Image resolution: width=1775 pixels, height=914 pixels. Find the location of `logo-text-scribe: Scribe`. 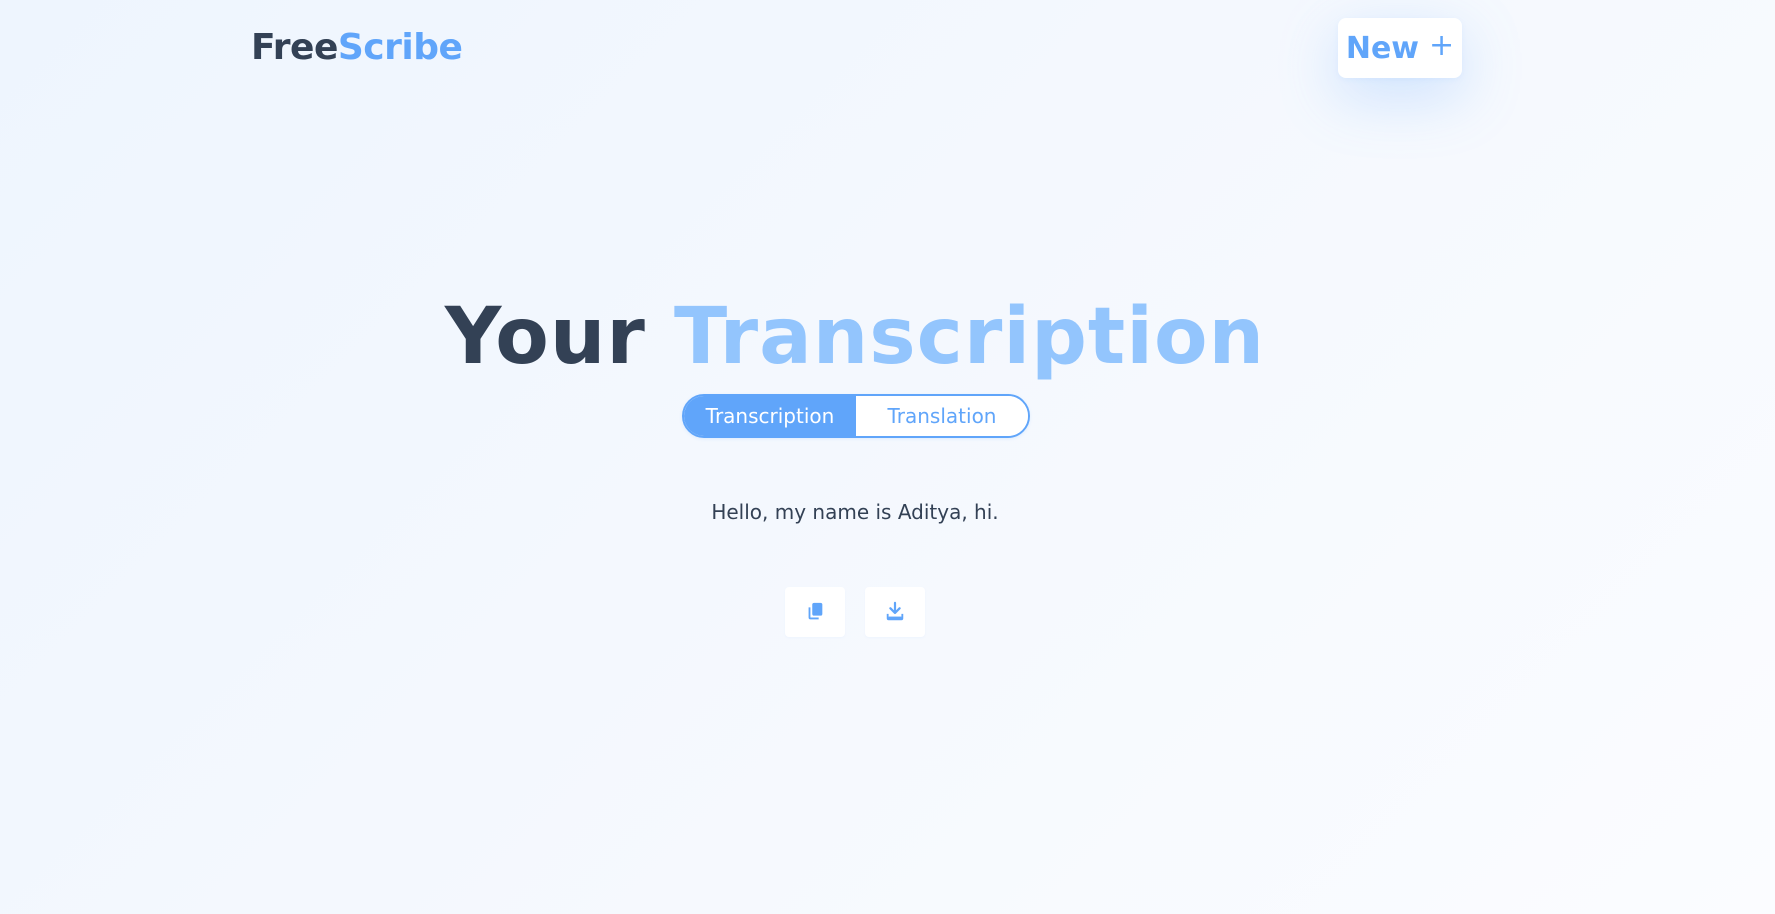

logo-text-scribe: Scribe is located at coordinates (400, 47).